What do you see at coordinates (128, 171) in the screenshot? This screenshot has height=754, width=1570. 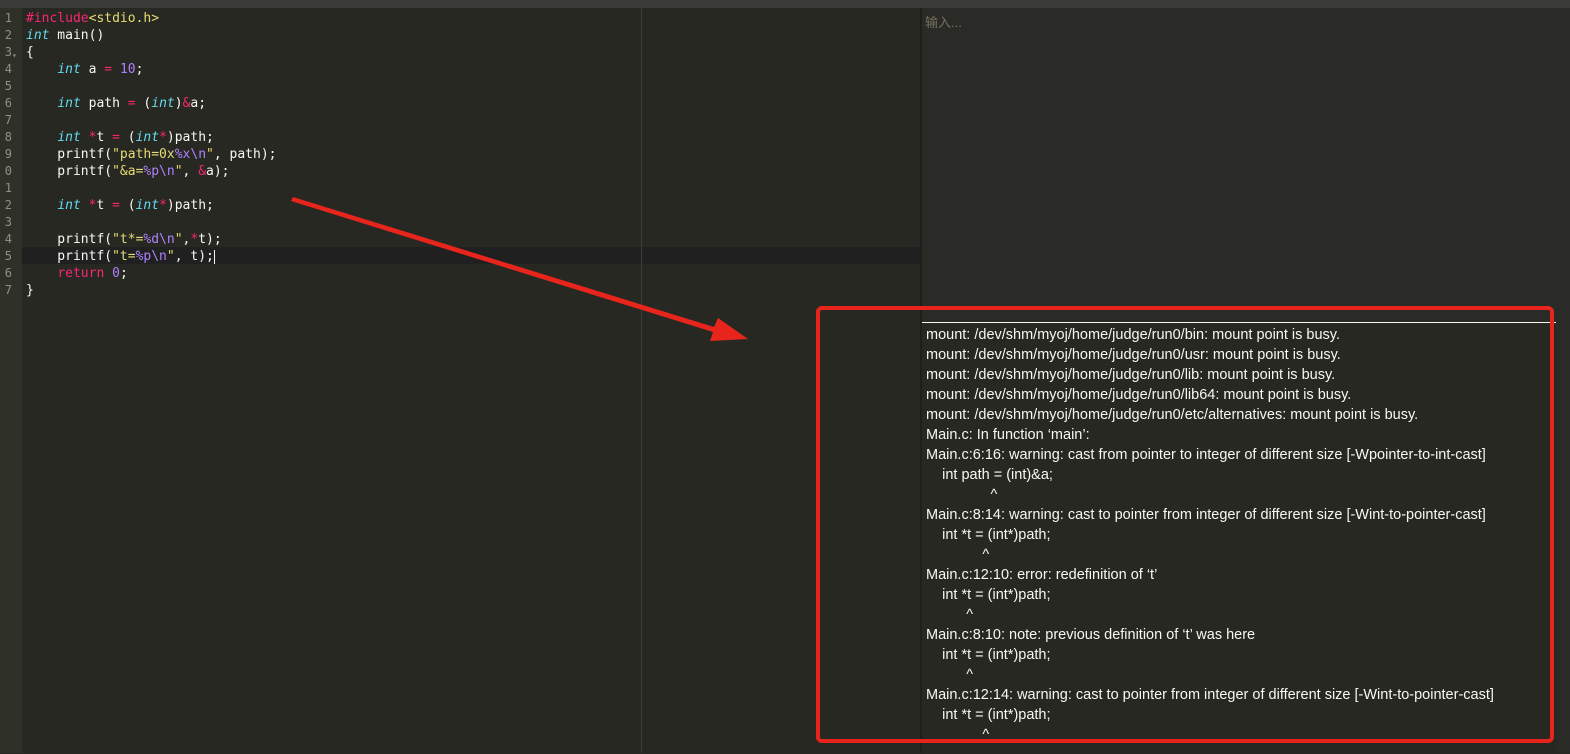 I see `code-line: printf("&a=%p\n", &a);` at bounding box center [128, 171].